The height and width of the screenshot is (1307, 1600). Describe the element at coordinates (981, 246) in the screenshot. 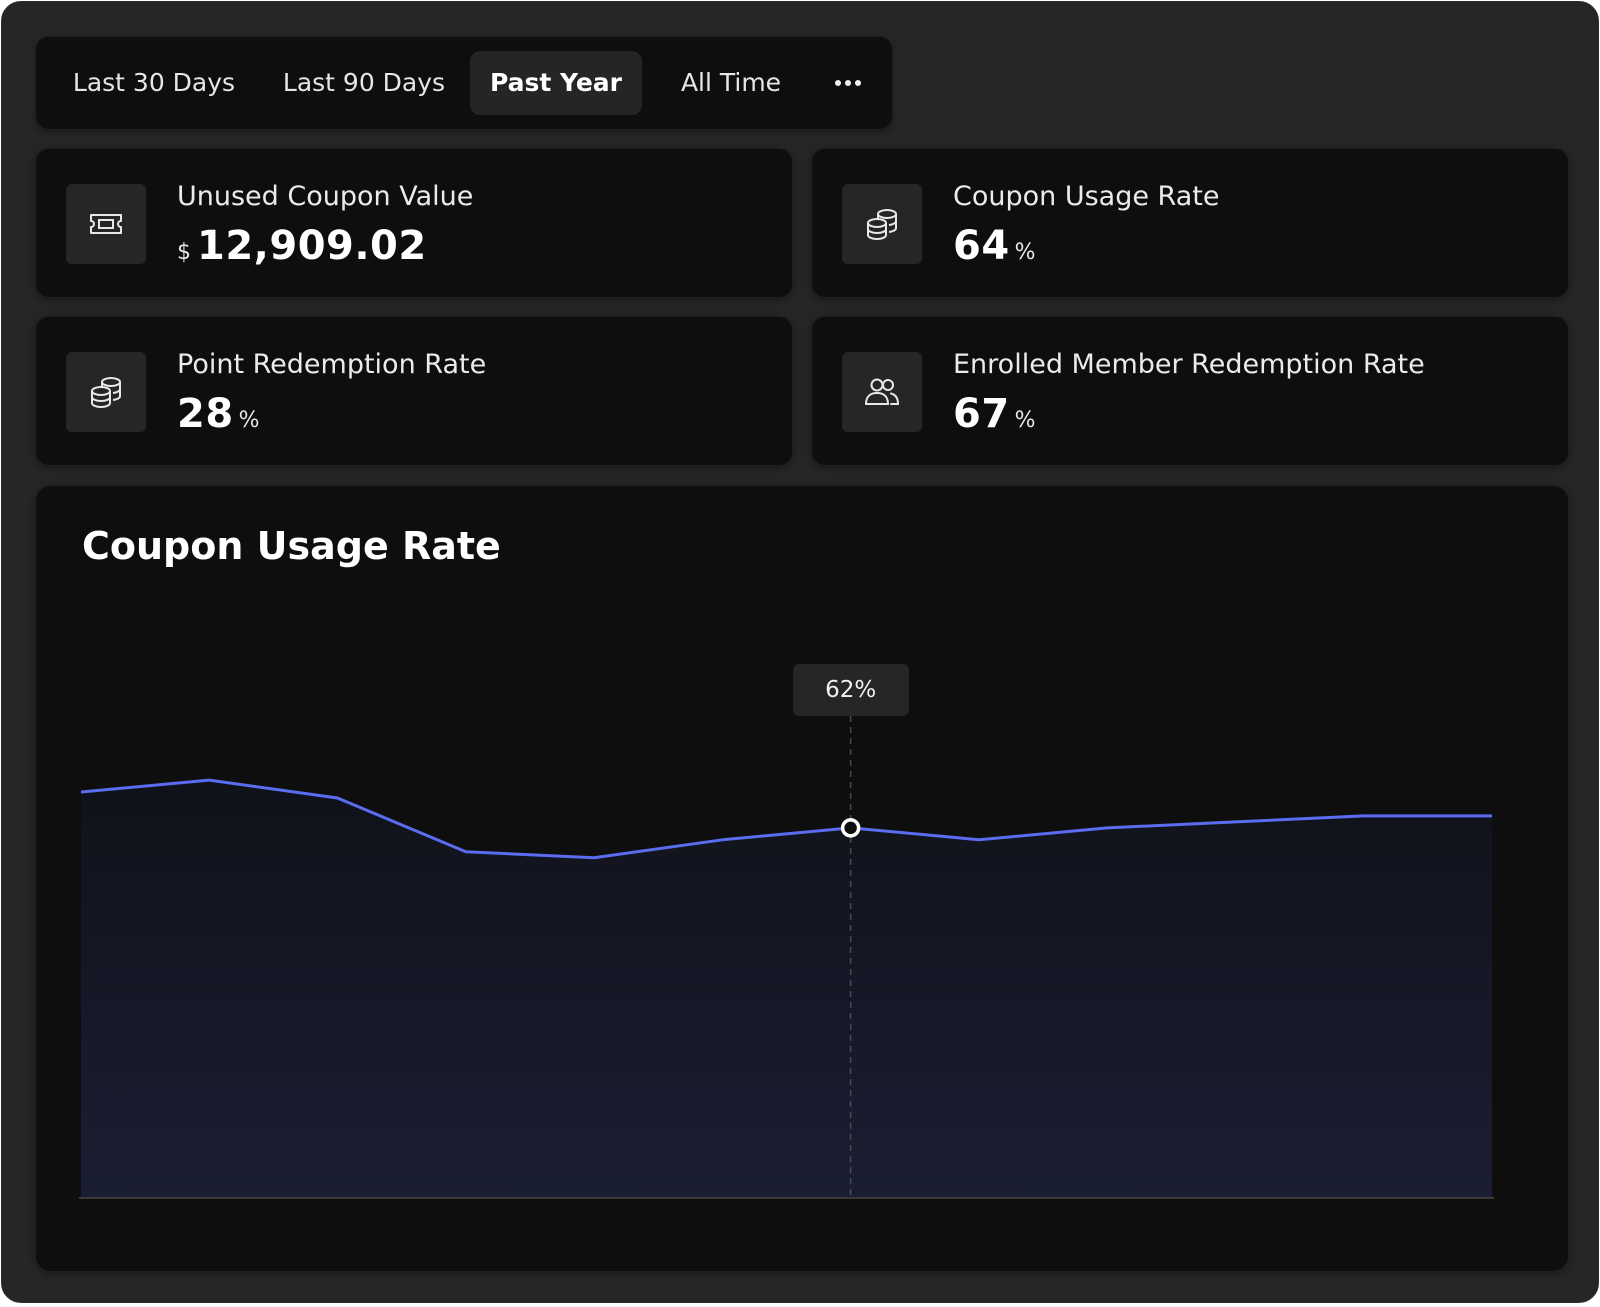

I see `card-value-number: 64` at that location.